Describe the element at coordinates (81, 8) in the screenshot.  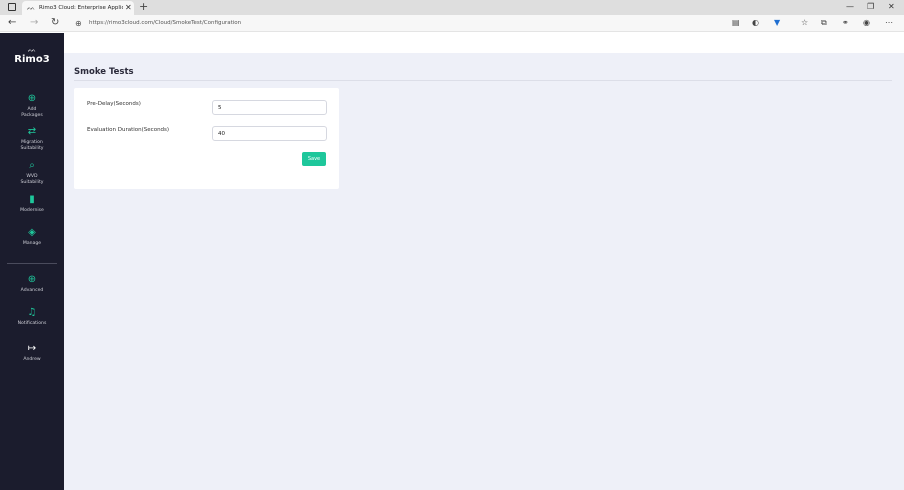
I see `tab-title: Rimo3 Cloud: Enterprise Applica` at that location.